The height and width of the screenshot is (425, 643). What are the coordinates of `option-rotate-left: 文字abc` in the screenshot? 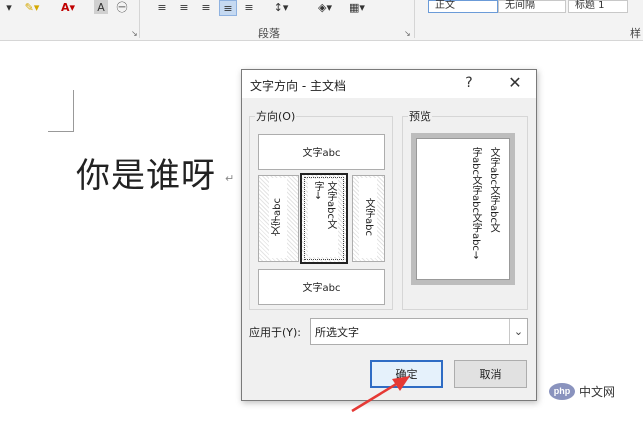 It's located at (278, 218).